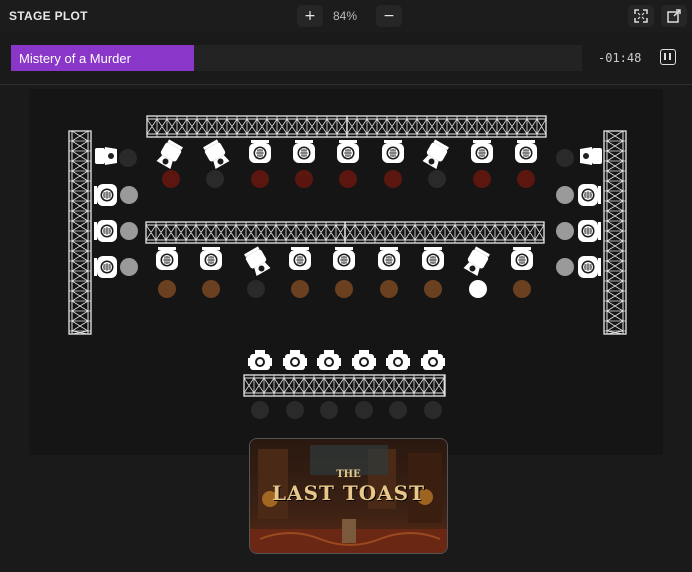  I want to click on external-window-icon, so click(674, 16).